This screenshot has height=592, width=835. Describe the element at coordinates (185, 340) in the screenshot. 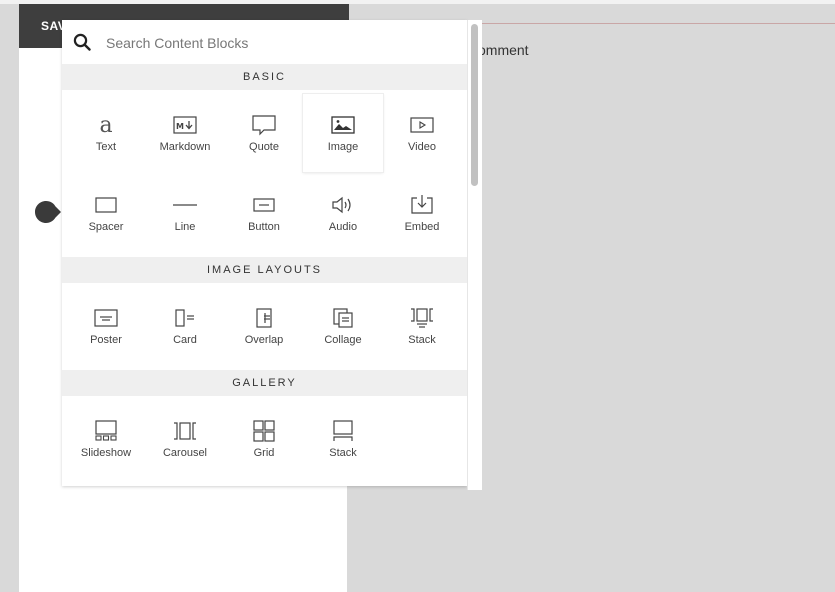

I see `block-label: Card` at that location.